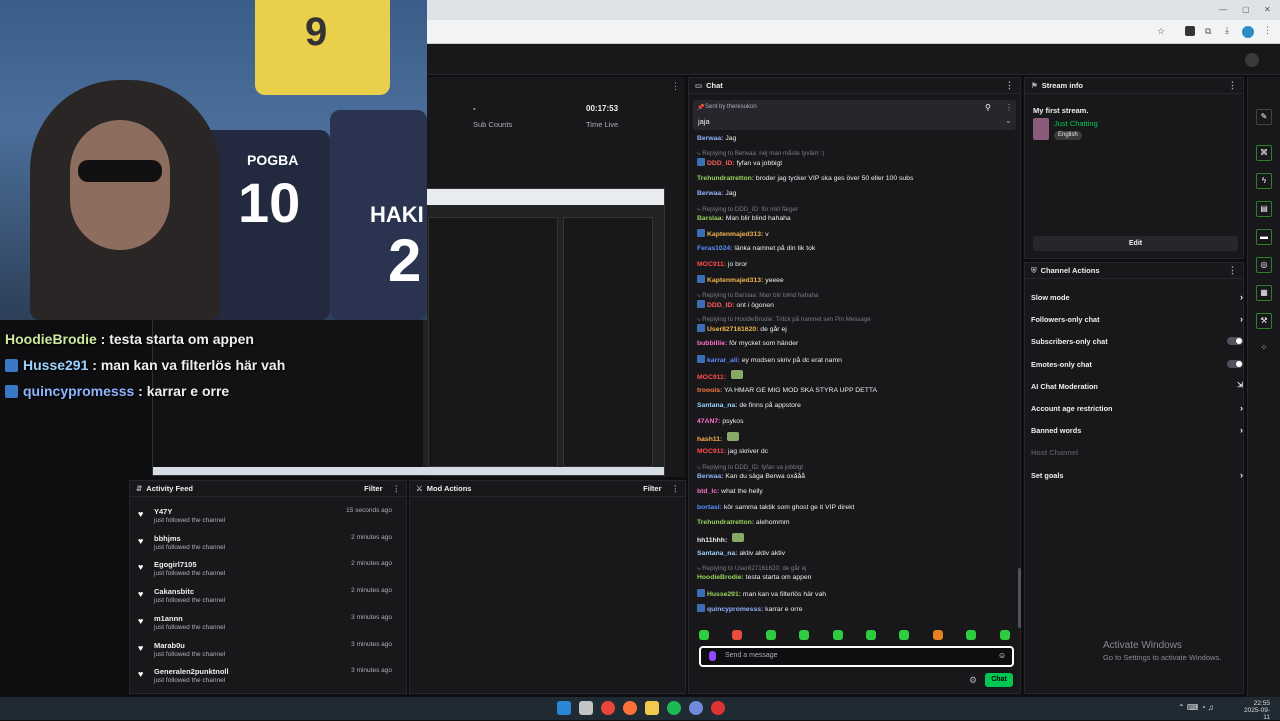 The width and height of the screenshot is (1280, 721). Describe the element at coordinates (1227, 30) in the screenshot. I see `download-icon: ⤓` at that location.